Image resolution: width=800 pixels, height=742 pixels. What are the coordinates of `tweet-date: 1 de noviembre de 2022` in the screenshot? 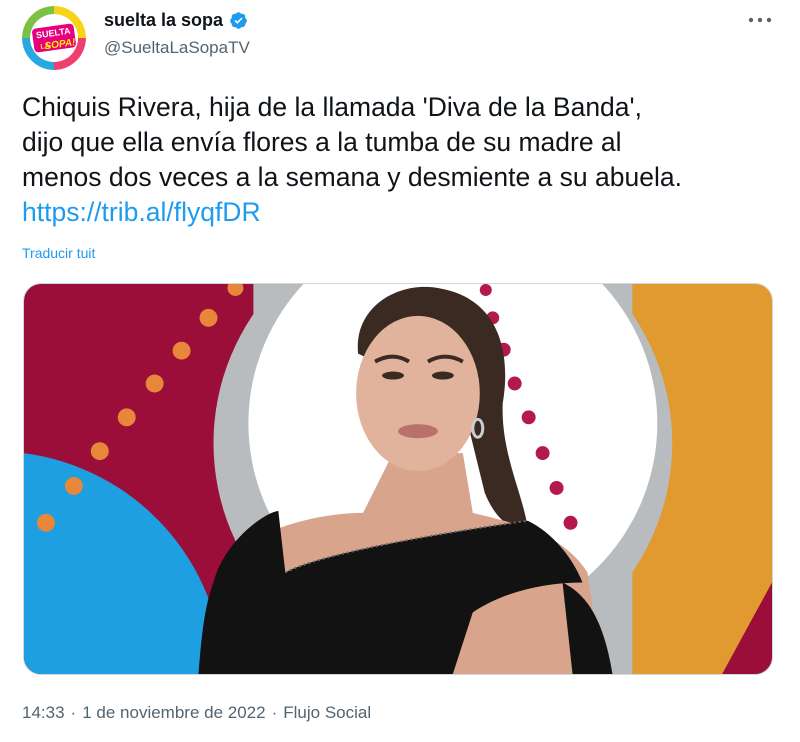 It's located at (173, 713).